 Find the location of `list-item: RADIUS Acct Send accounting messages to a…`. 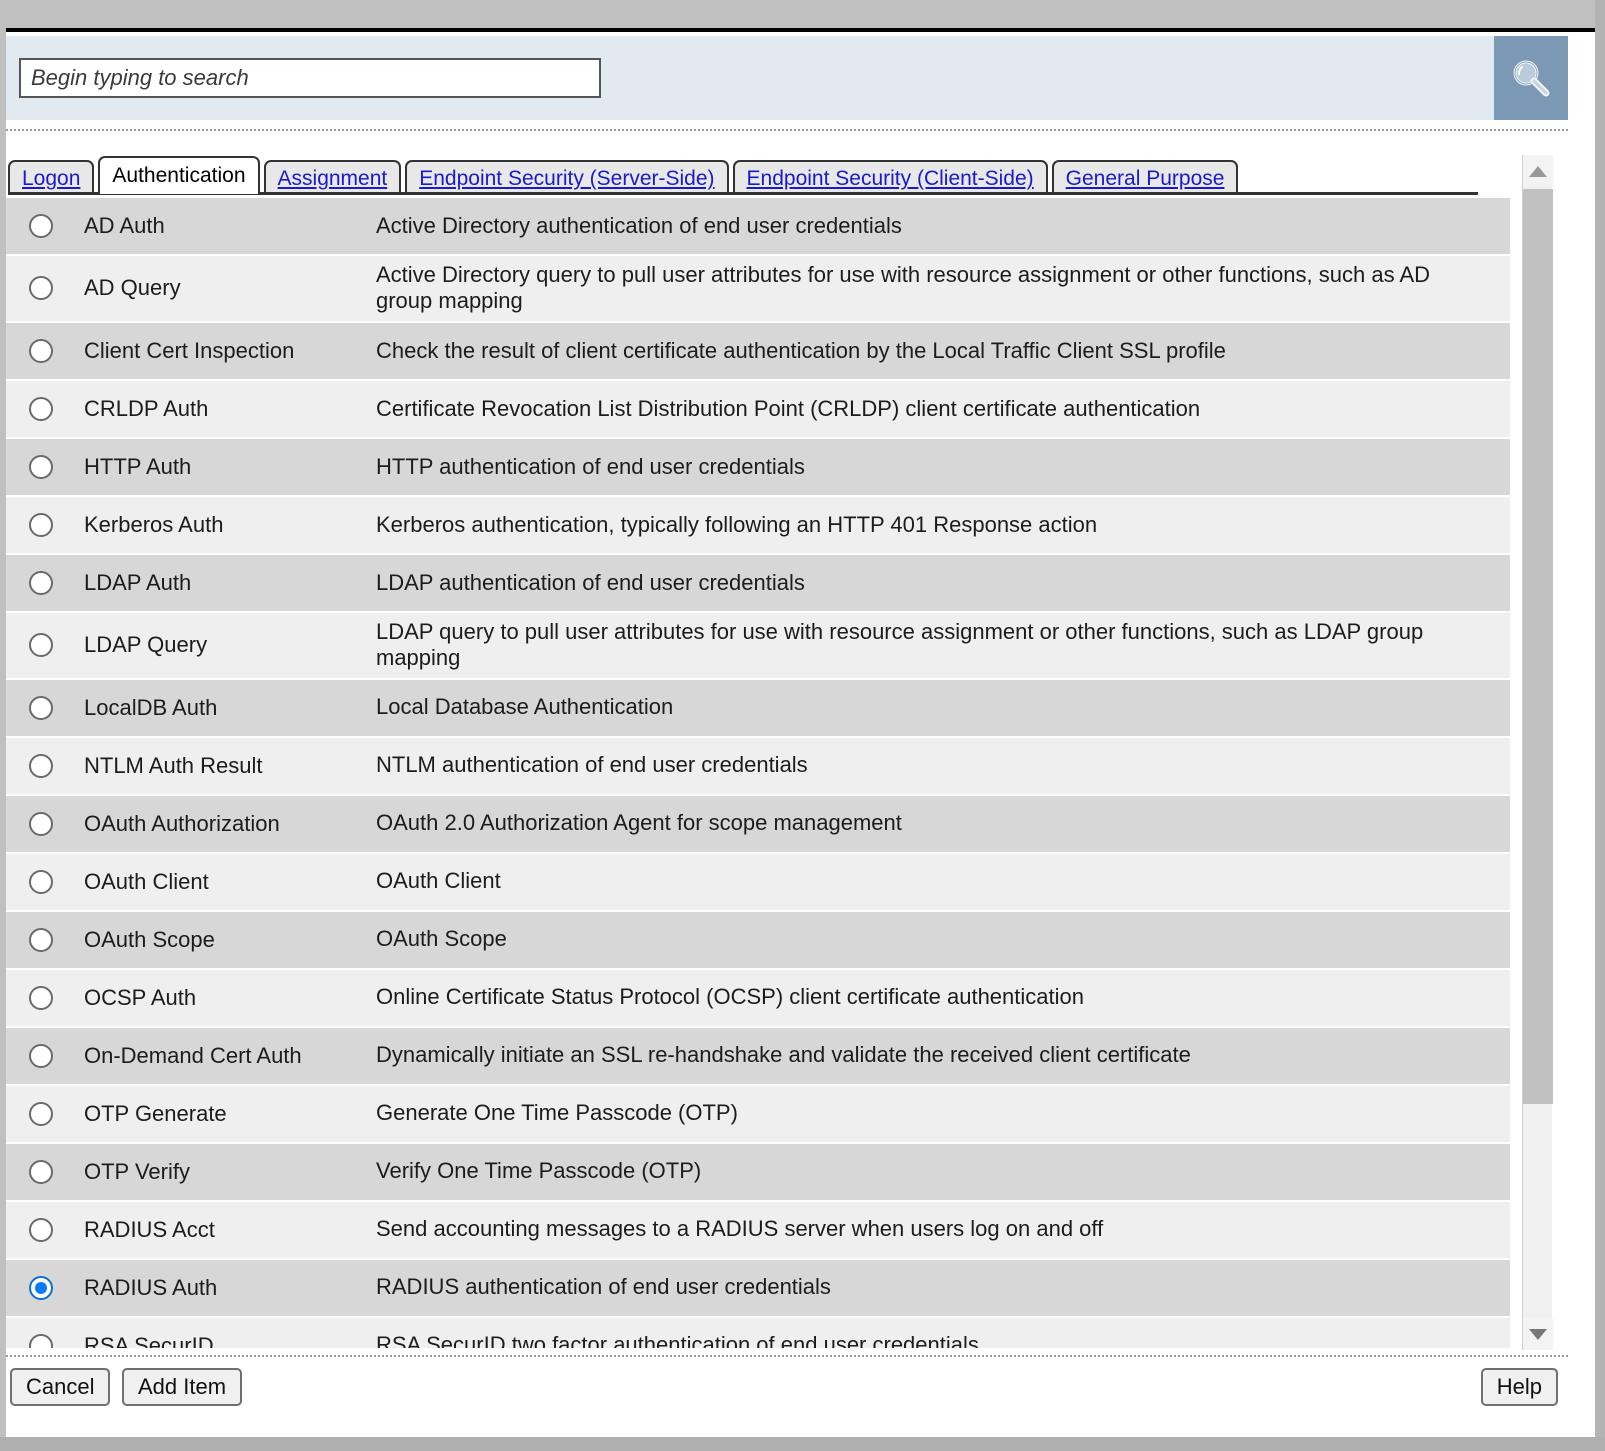

list-item: RADIUS Acct Send accounting messages to a… is located at coordinates (758, 1230).